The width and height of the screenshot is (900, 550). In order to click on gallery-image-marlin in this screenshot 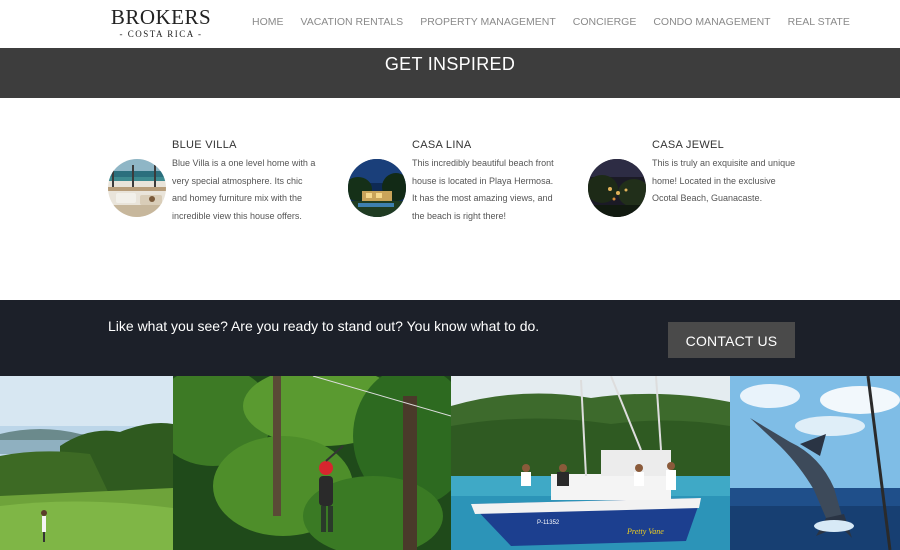, I will do `click(815, 463)`.